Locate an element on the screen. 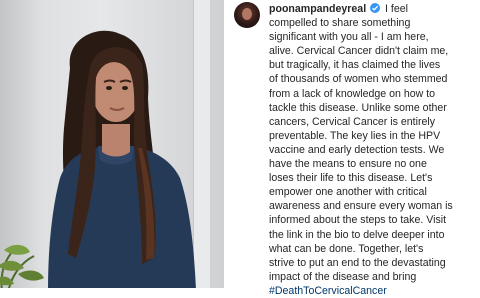  avatar-face is located at coordinates (247, 14).